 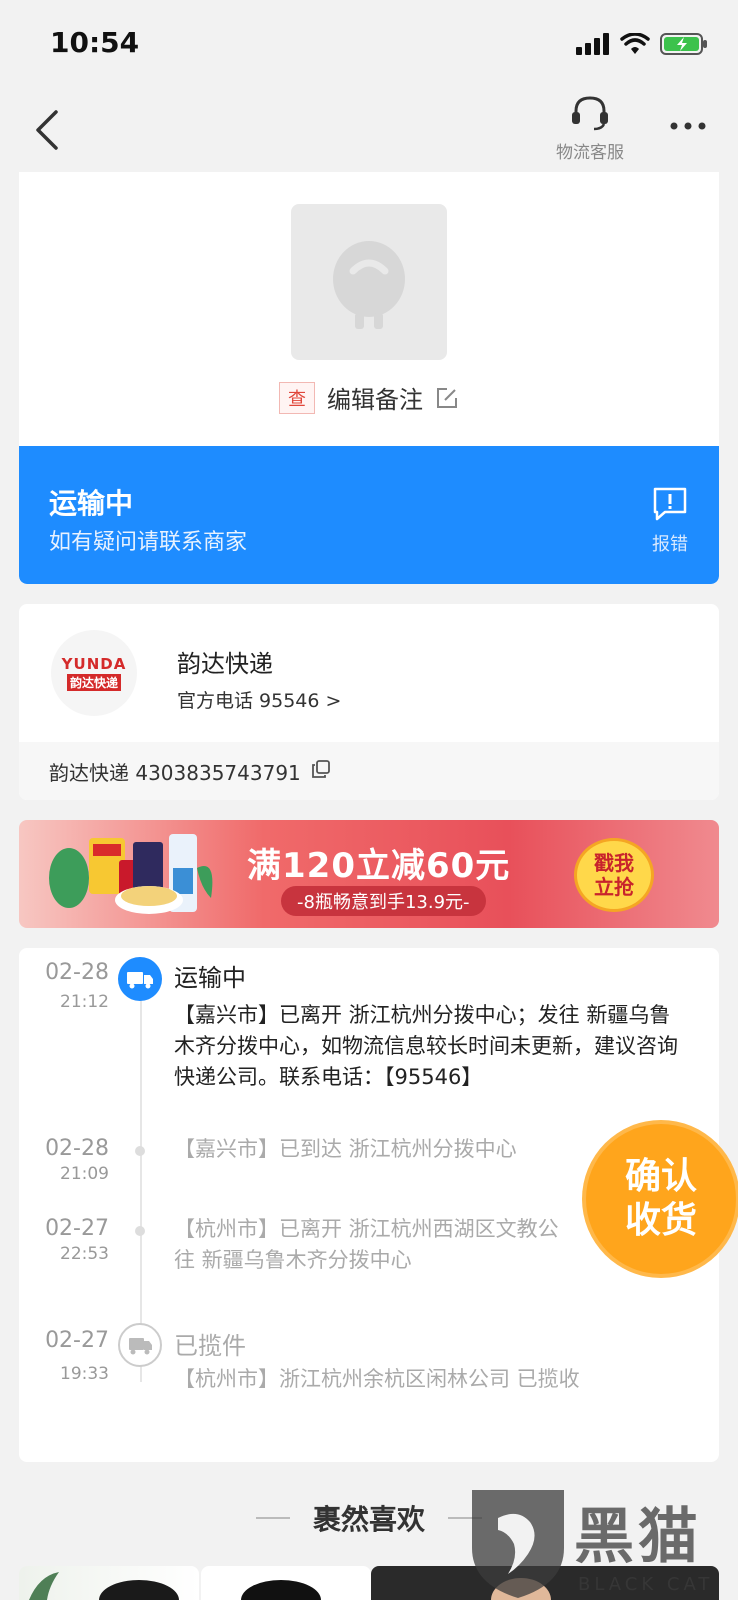 I want to click on carrier-name: 韵达快递, so click(x=225, y=664).